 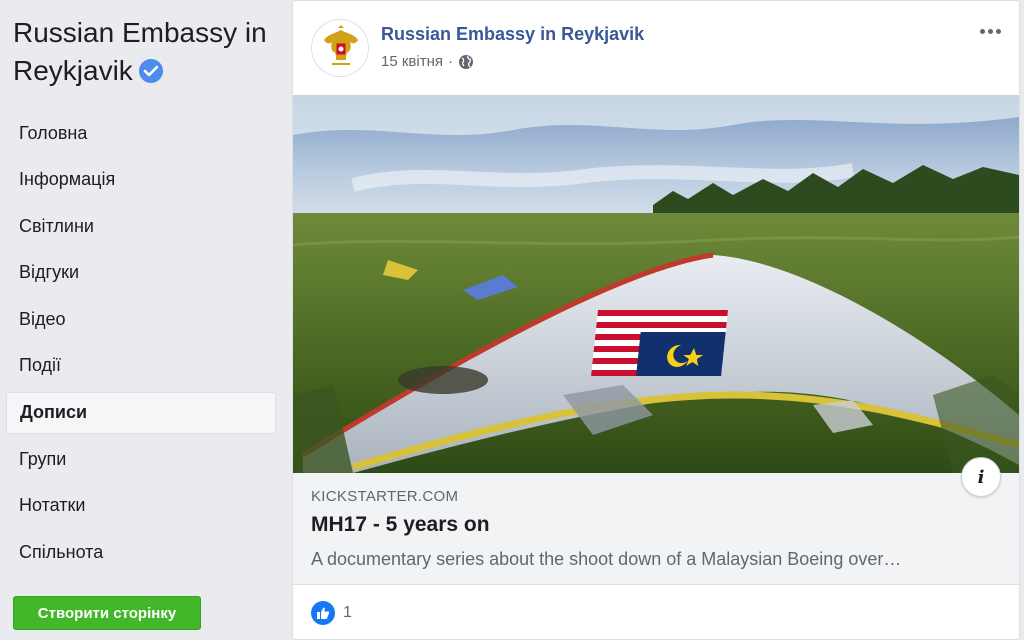 What do you see at coordinates (466, 62) in the screenshot?
I see `globe-icon` at bounding box center [466, 62].